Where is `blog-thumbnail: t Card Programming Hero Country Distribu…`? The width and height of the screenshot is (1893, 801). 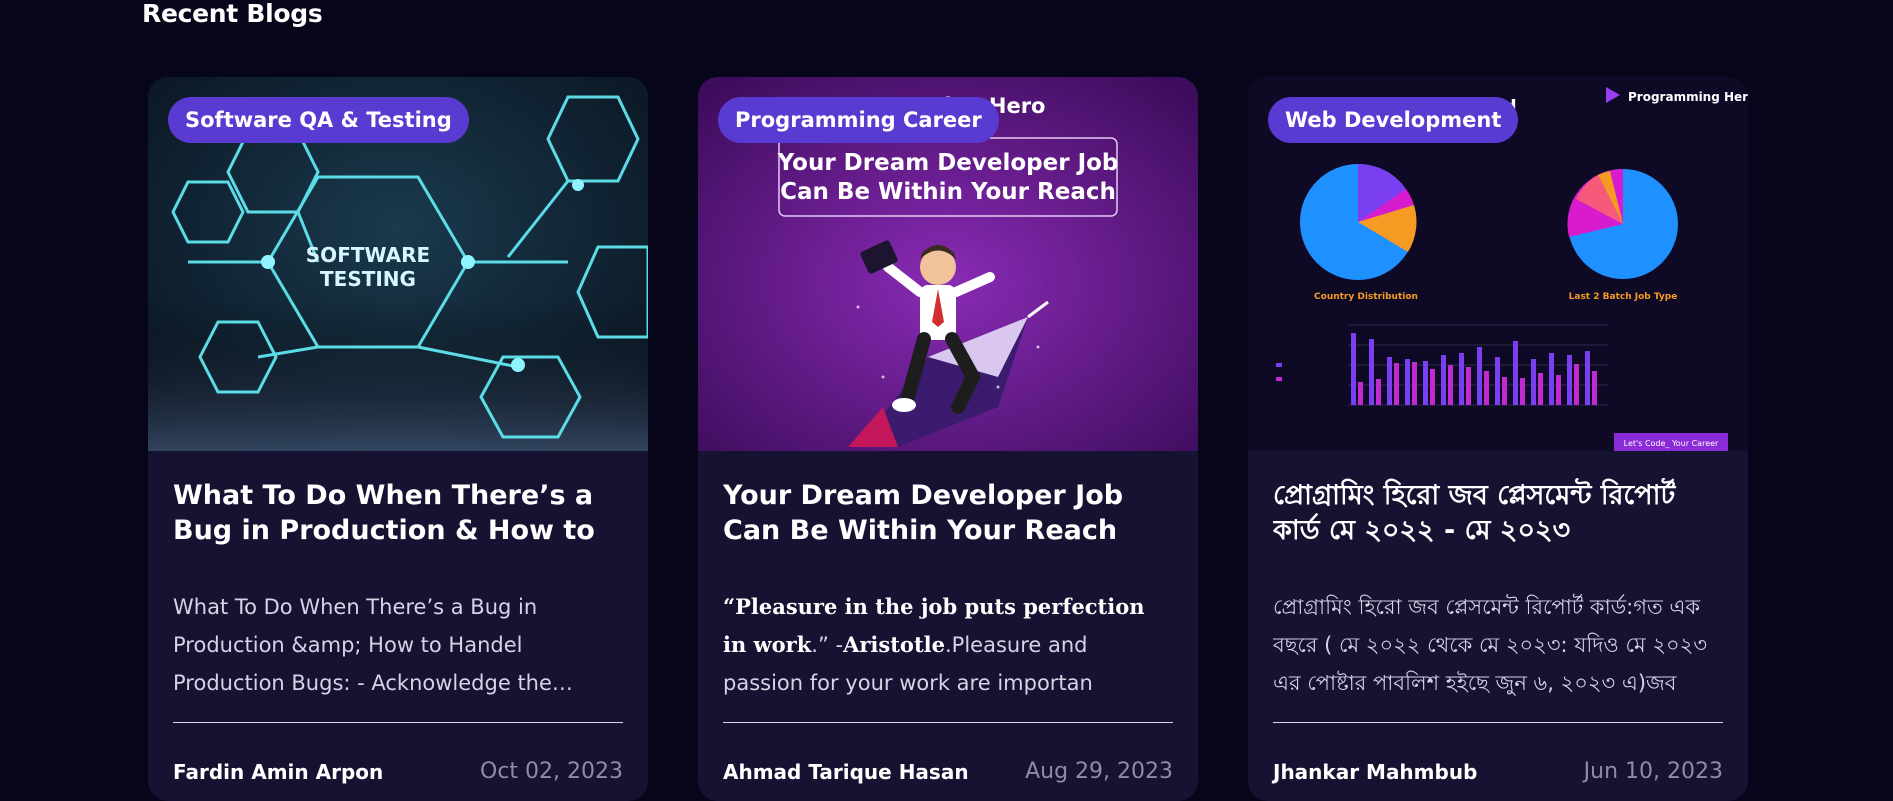
blog-thumbnail: t Card Programming Hero Country Distribu… is located at coordinates (1498, 264).